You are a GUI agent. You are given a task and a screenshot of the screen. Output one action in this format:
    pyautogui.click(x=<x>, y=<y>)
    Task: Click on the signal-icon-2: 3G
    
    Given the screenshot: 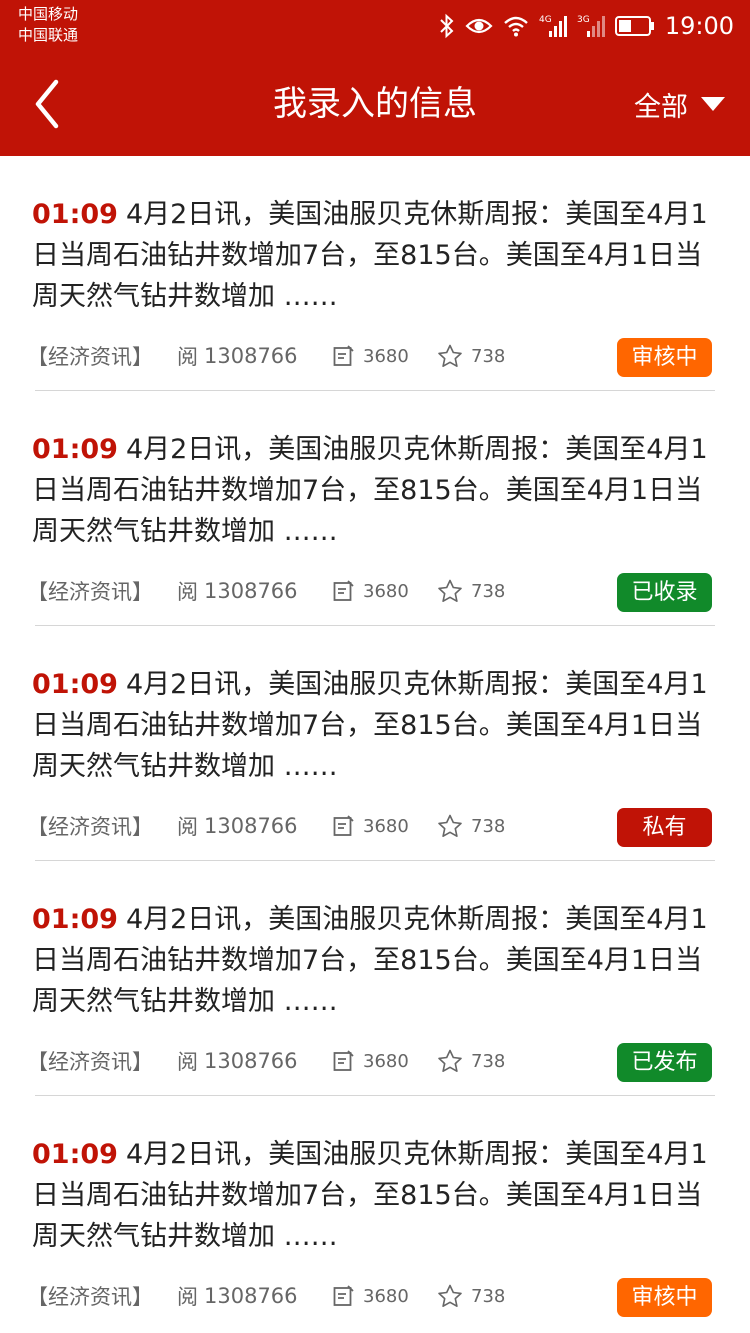 What is the action you would take?
    pyautogui.click(x=591, y=26)
    